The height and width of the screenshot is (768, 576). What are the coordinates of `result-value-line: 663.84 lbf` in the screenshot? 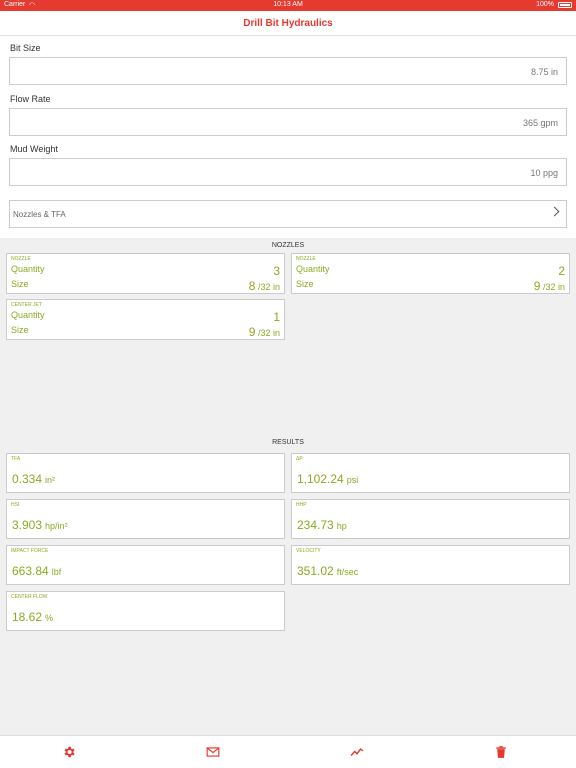 It's located at (36, 571).